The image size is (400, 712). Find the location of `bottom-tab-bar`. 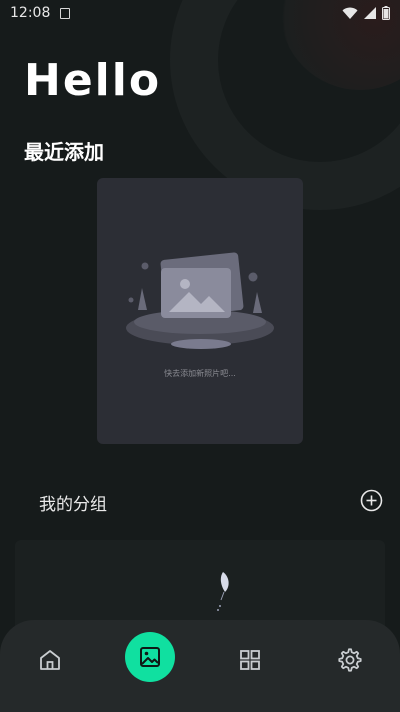

bottom-tab-bar is located at coordinates (200, 666).